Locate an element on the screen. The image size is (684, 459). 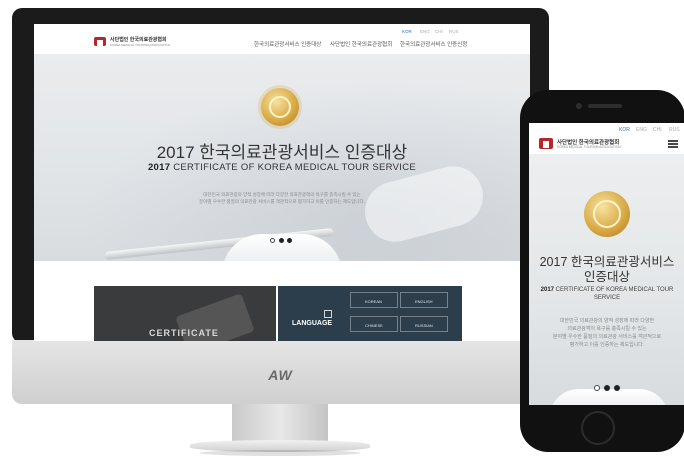
phone-lang-rus-link: RUS is located at coordinates (674, 130).